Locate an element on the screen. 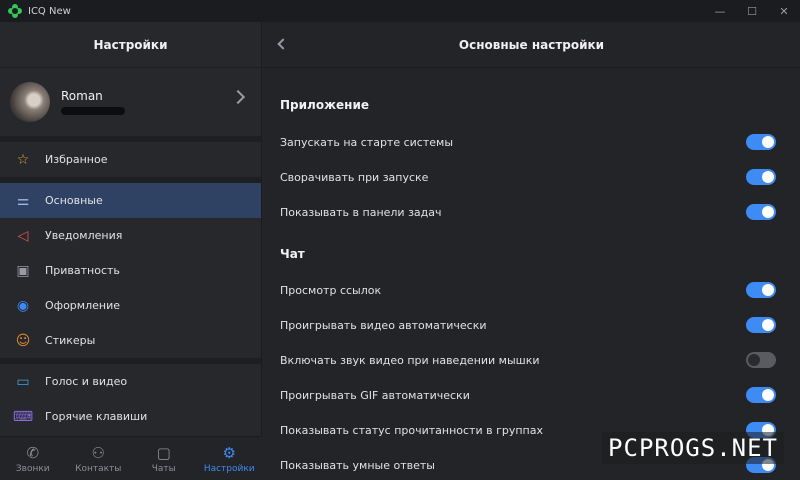  sidebar-item-label: Уведомления is located at coordinates (84, 235).